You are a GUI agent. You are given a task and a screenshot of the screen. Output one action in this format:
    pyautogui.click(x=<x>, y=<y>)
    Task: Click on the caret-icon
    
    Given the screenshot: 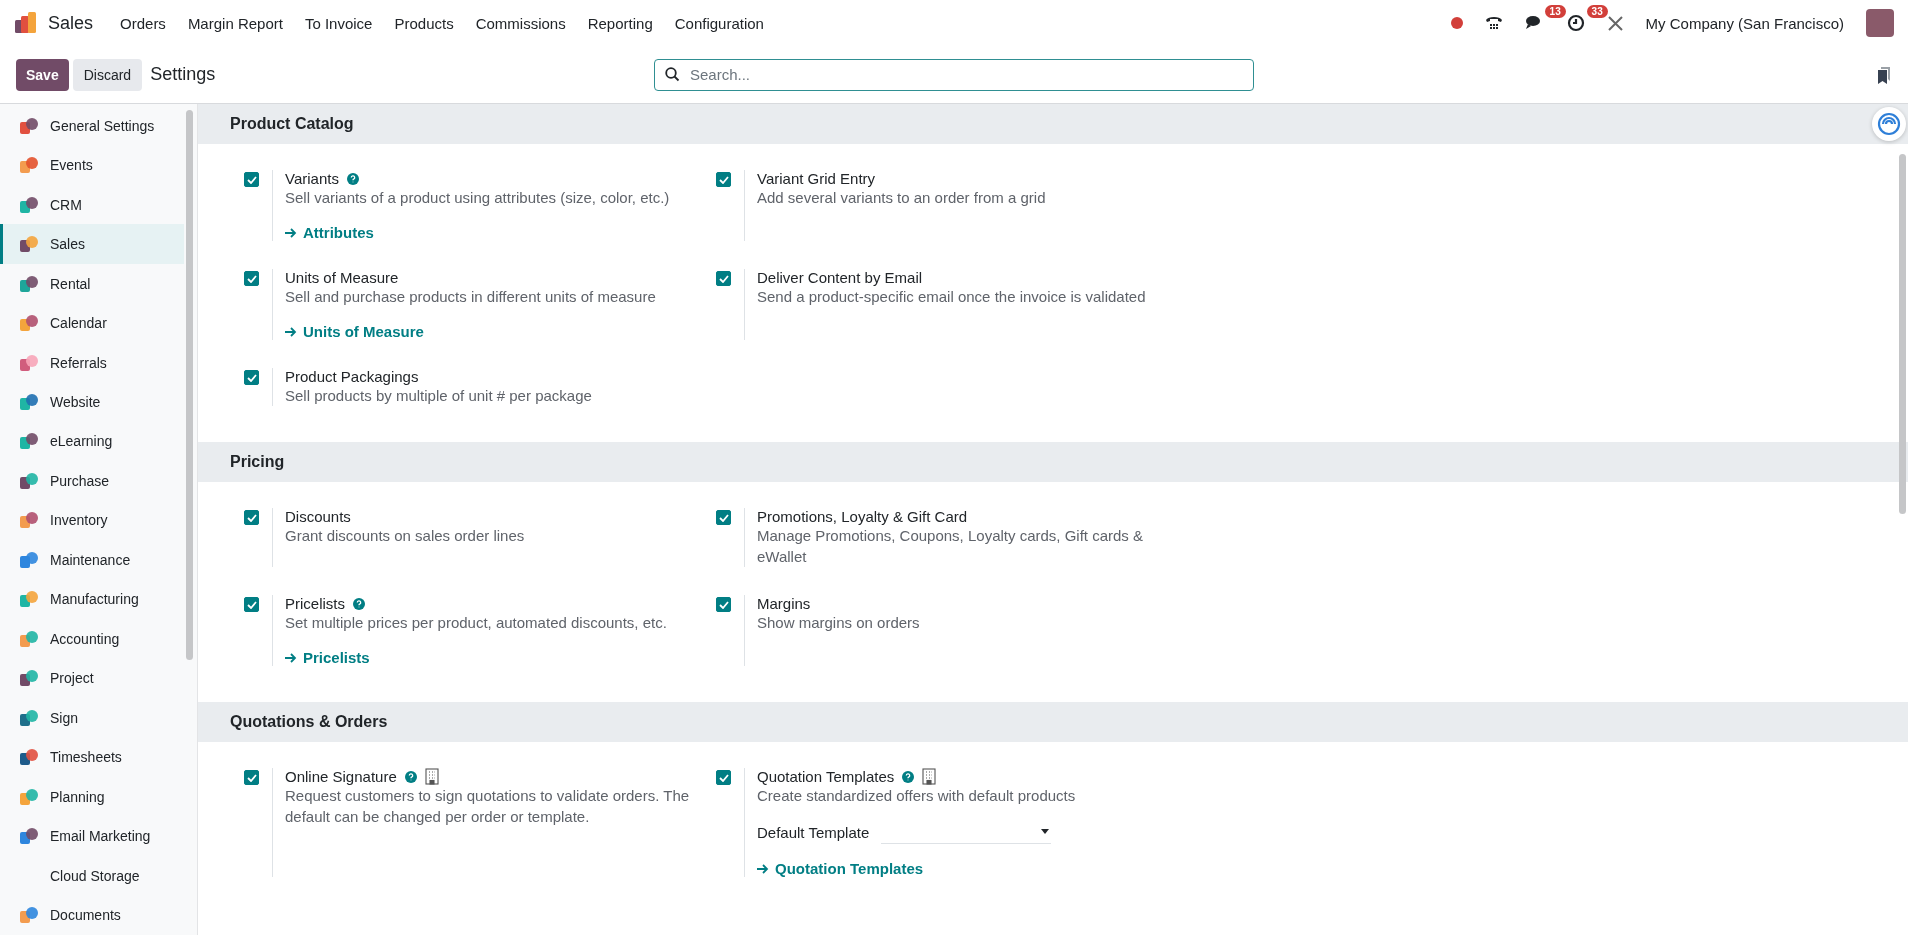 What is the action you would take?
    pyautogui.click(x=1045, y=831)
    